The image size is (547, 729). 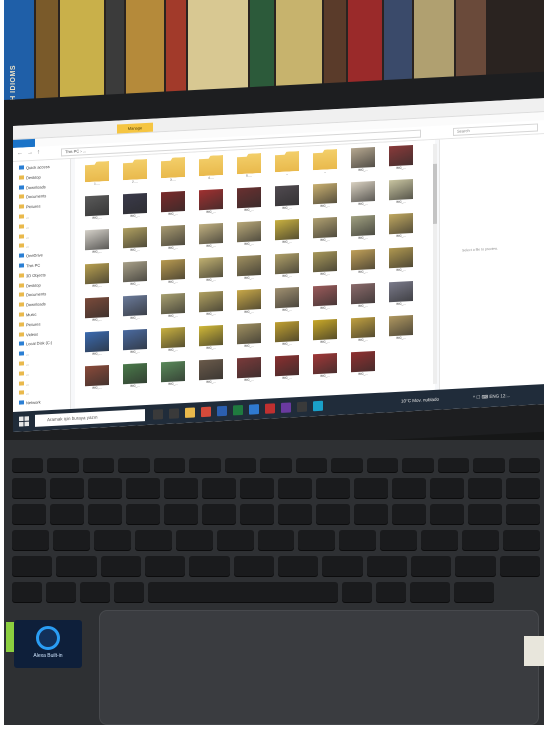 I want to click on nav-item: Desktop, so click(x=30, y=286).